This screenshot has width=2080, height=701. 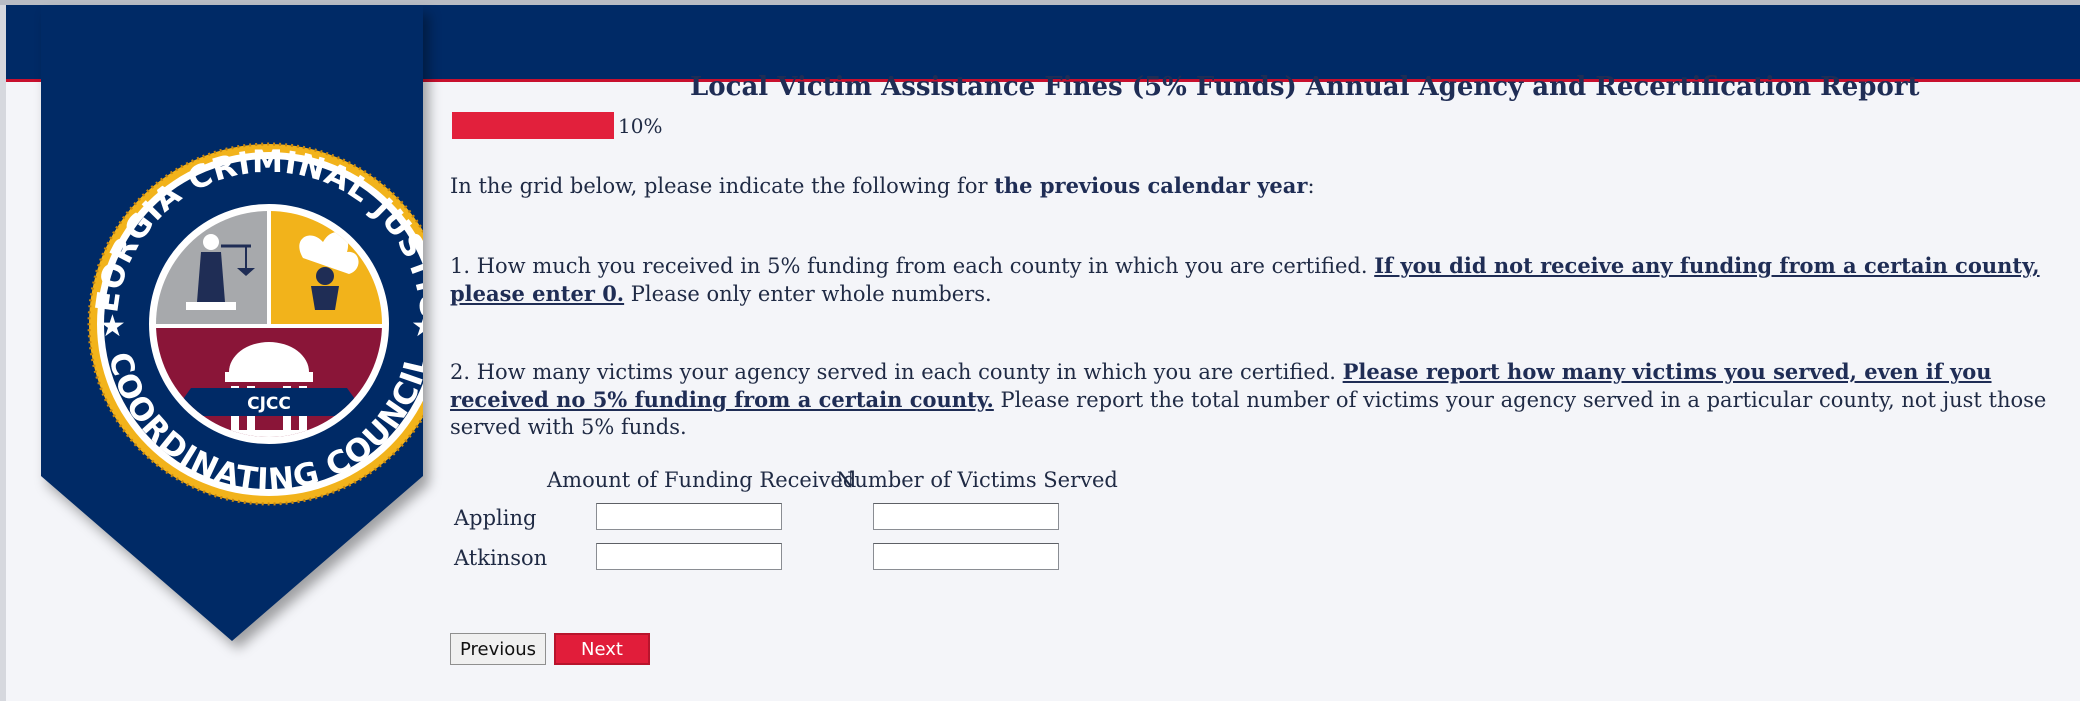 I want to click on next-button: Next, so click(x=602, y=649).